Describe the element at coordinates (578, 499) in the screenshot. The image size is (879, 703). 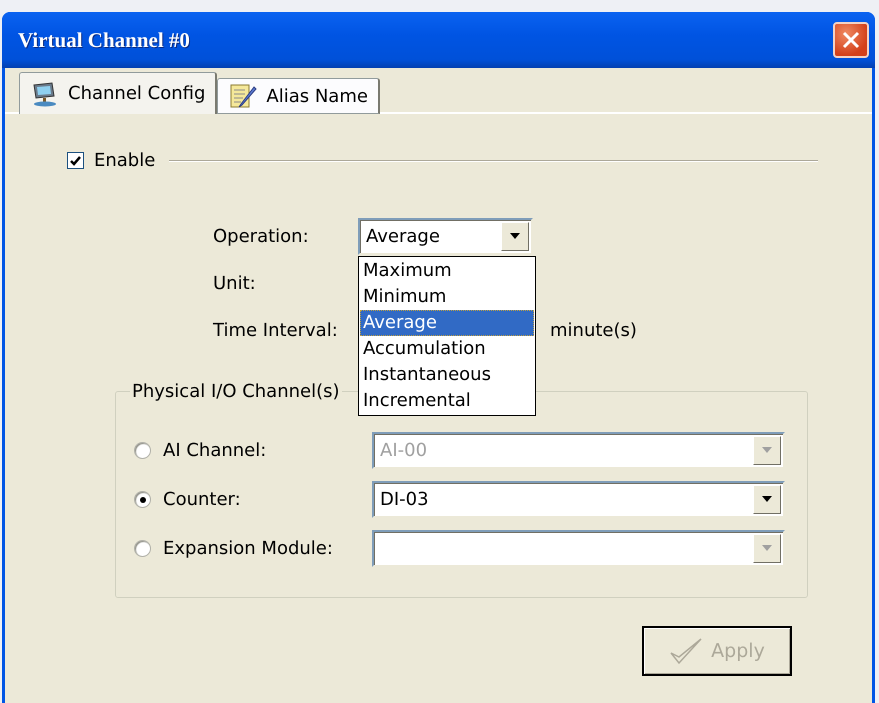
I see `channel-dropdown: DI-03` at that location.